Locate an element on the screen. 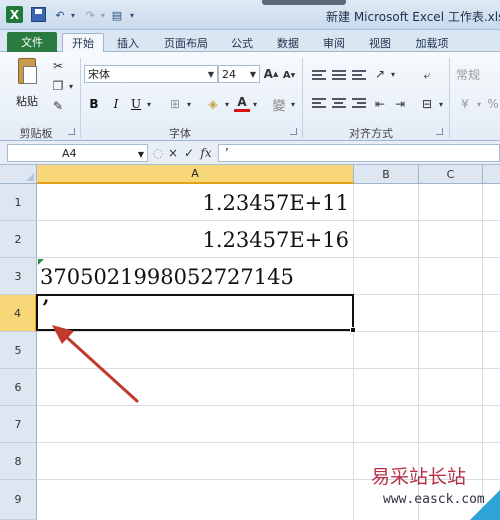  insert-function-icon: fx is located at coordinates (206, 153).